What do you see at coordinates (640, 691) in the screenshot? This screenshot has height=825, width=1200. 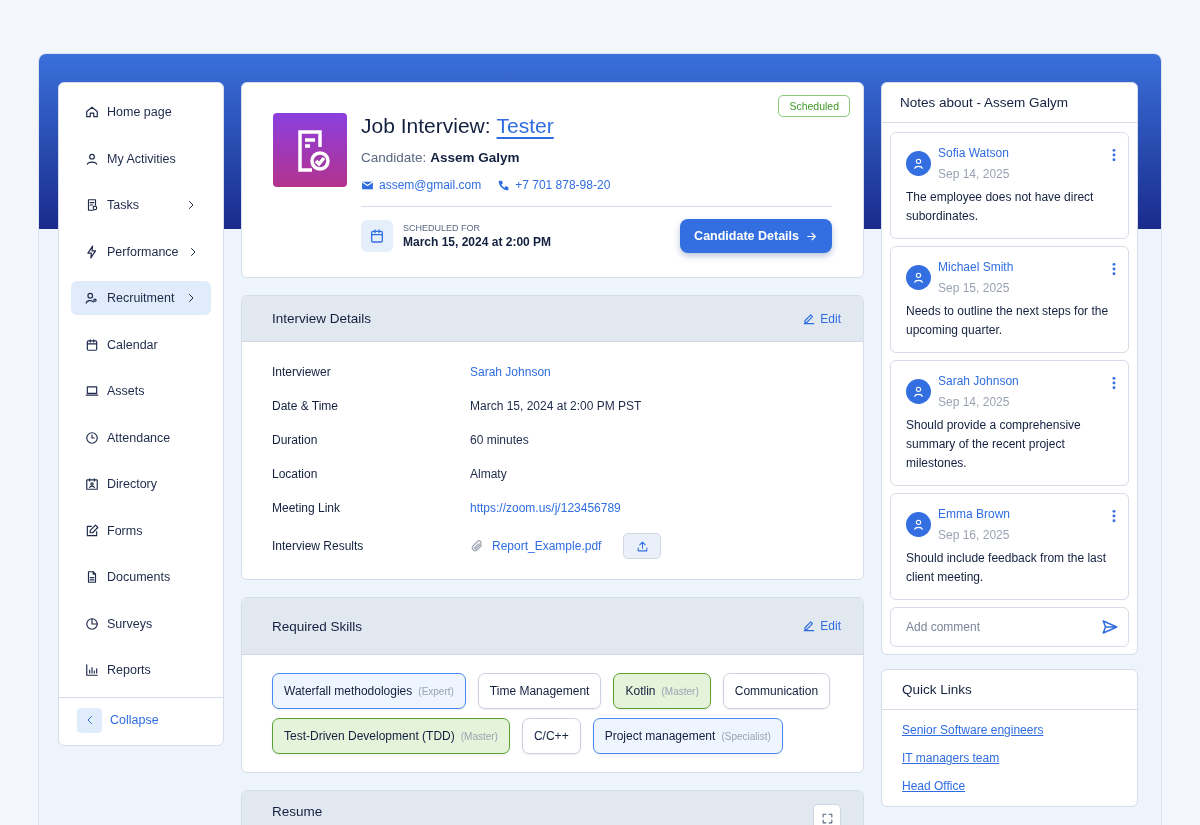 I see `skill-name: Kotlin` at bounding box center [640, 691].